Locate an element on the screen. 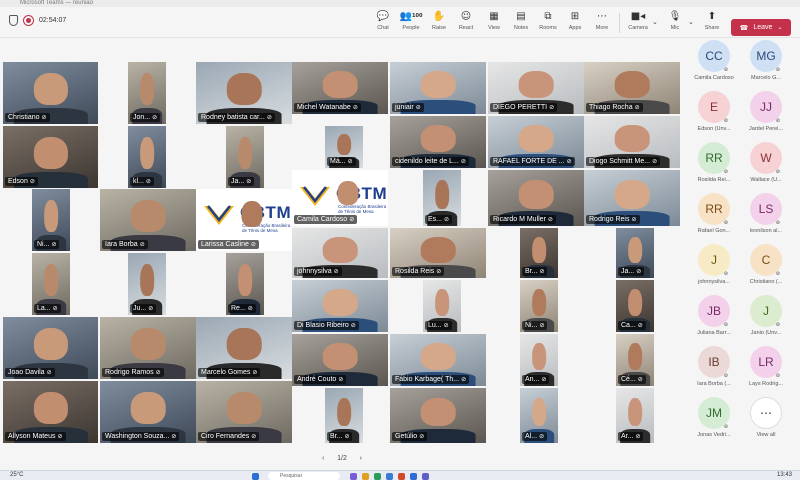  more-button: ⋯ More is located at coordinates (602, 20).